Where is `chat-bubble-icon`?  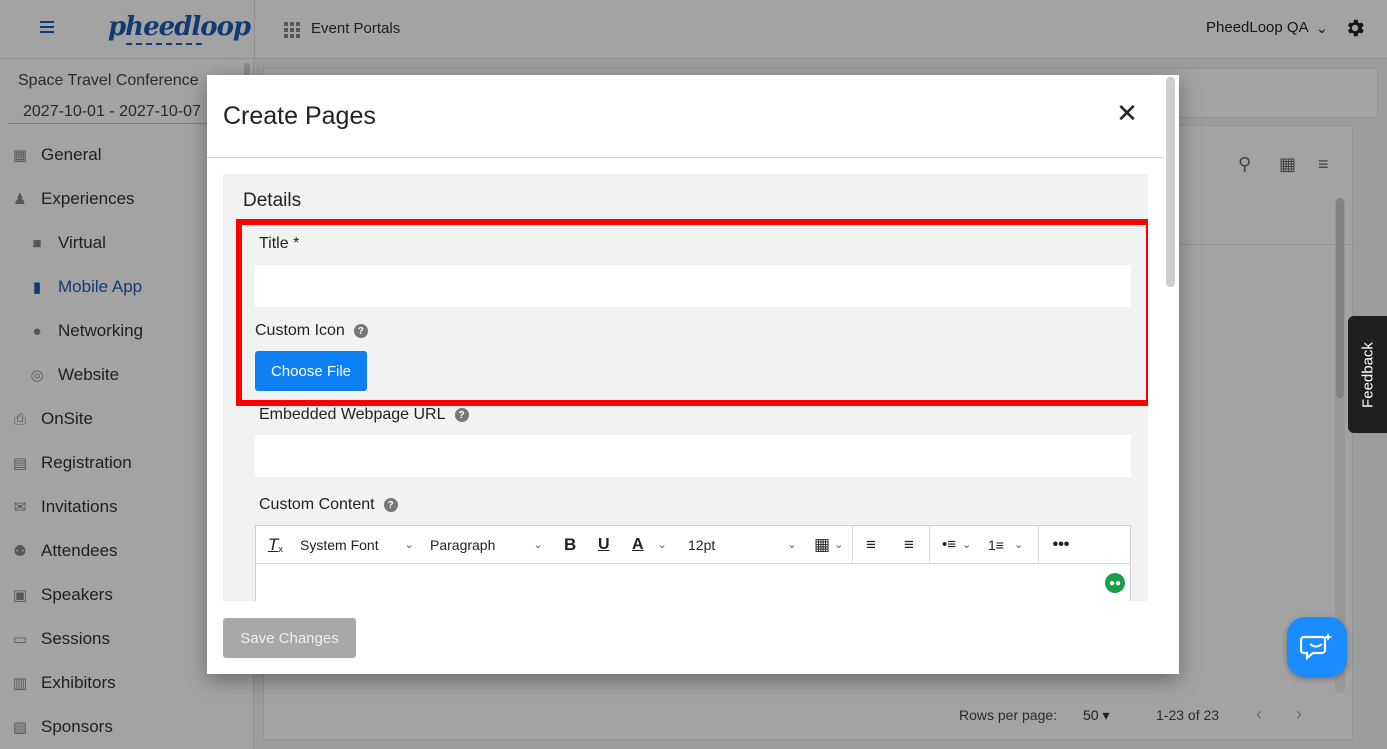 chat-bubble-icon is located at coordinates (1316, 647).